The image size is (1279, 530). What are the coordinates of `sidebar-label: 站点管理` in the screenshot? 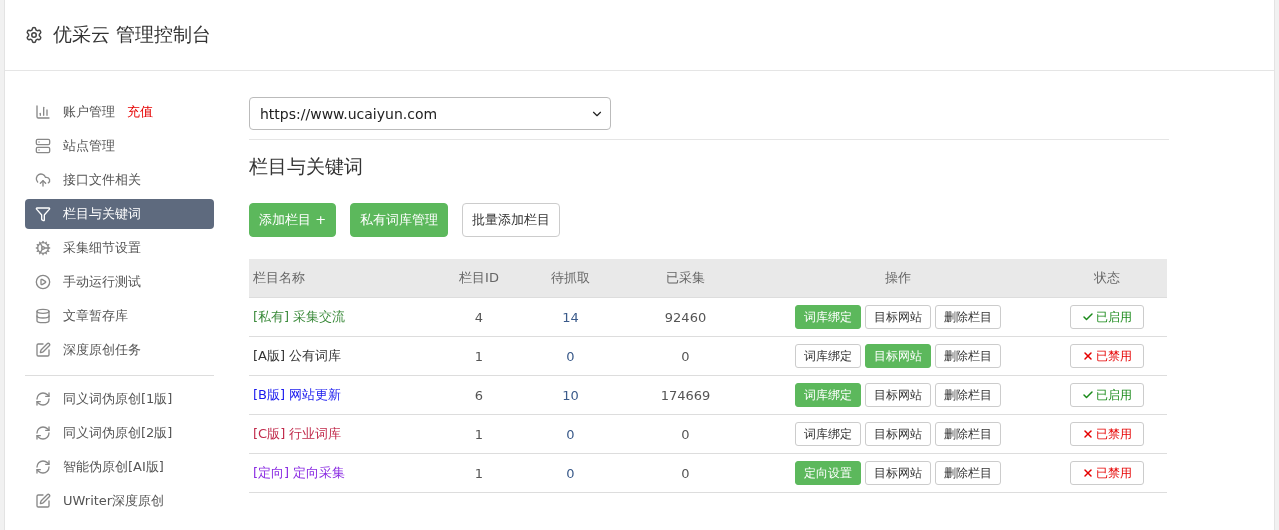 It's located at (89, 146).